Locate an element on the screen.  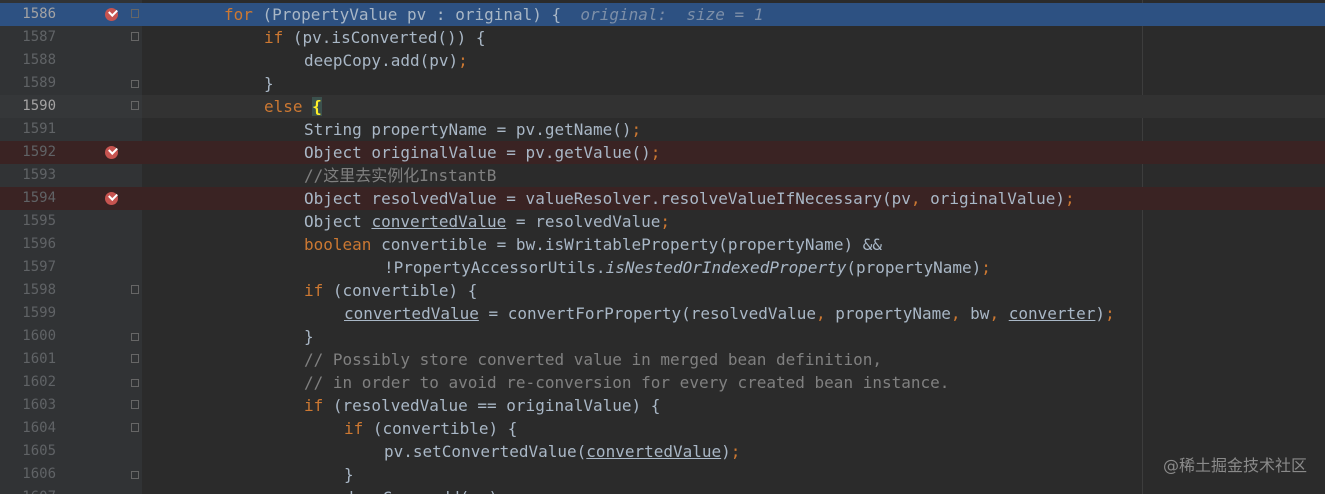
line-number: 1592 is located at coordinates (39, 152).